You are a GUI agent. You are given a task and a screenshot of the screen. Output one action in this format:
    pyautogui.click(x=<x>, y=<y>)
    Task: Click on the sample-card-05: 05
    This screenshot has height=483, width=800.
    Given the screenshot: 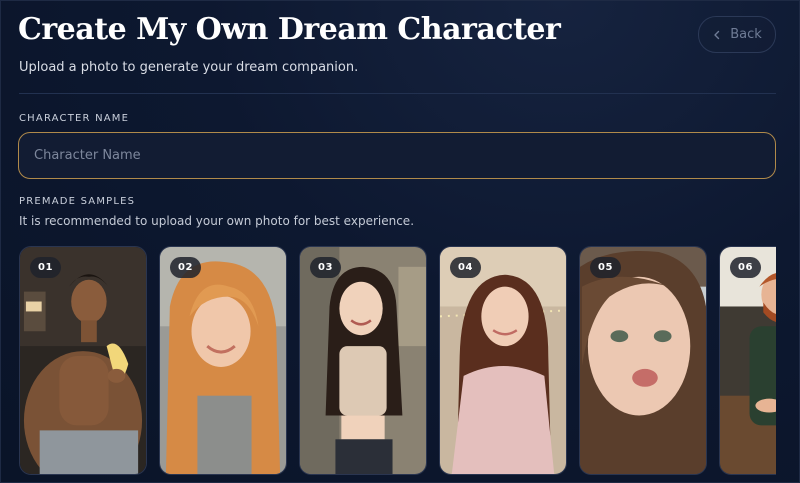 What is the action you would take?
    pyautogui.click(x=643, y=360)
    